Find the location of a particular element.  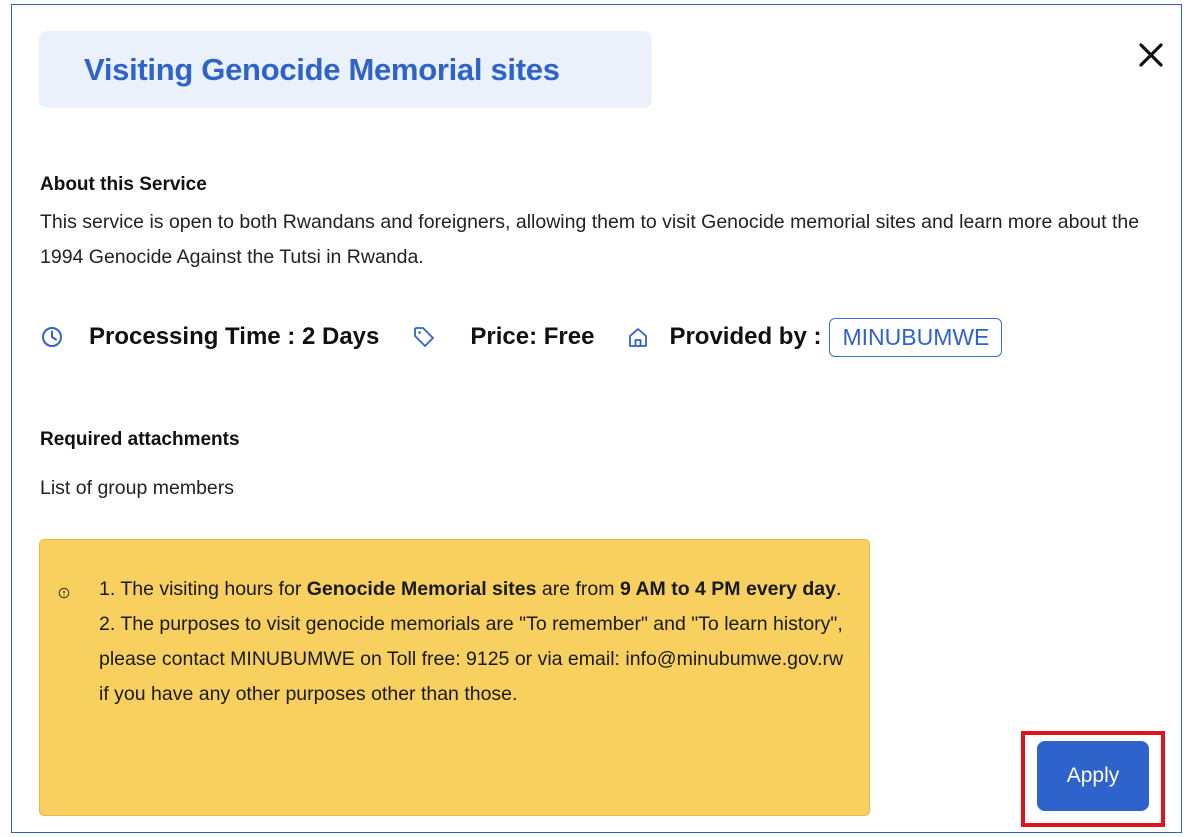

modal-title: Visiting Genocide Memorial sites is located at coordinates (322, 69).